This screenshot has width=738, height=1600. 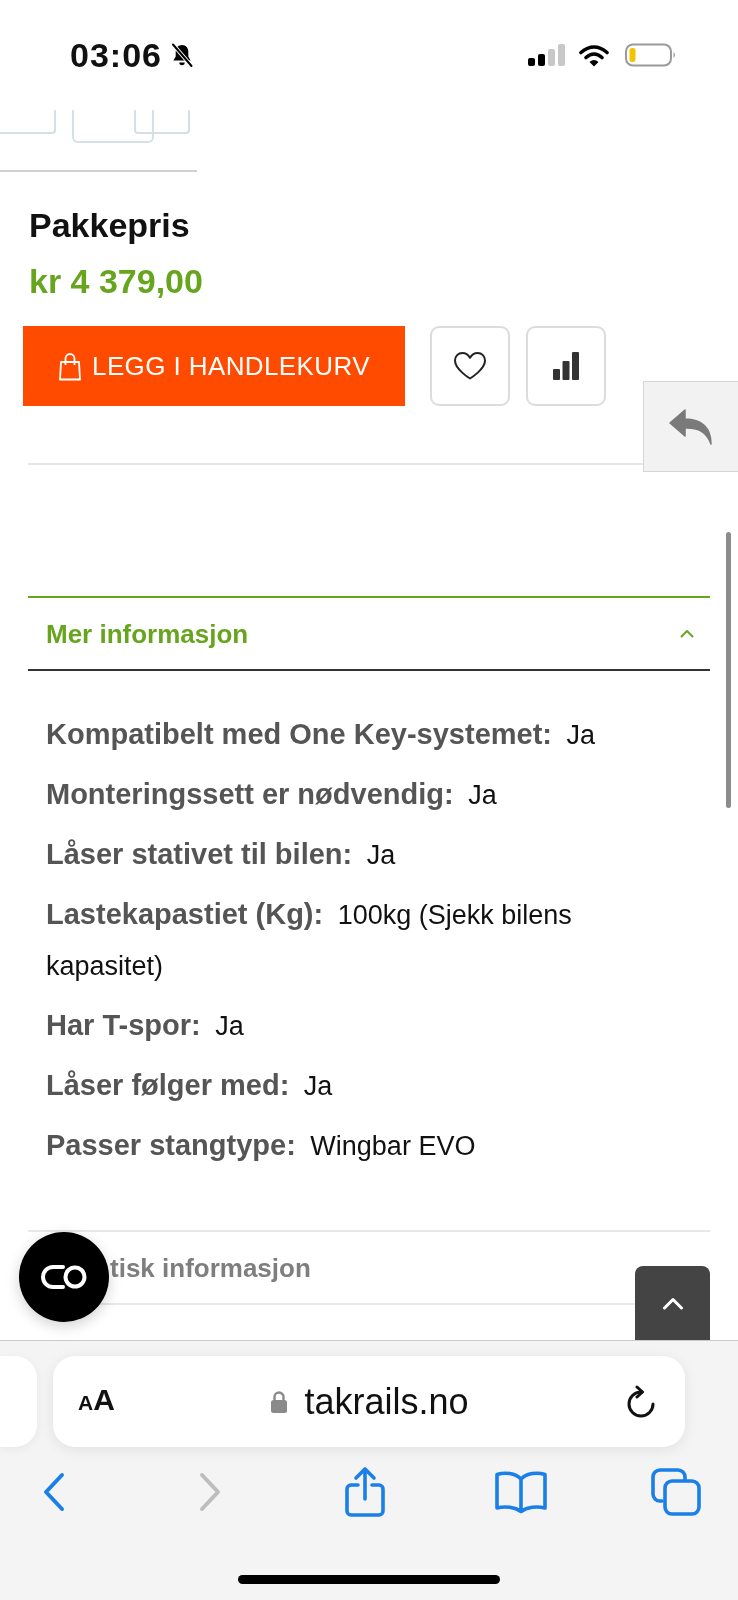 I want to click on reload-button, so click(x=641, y=1401).